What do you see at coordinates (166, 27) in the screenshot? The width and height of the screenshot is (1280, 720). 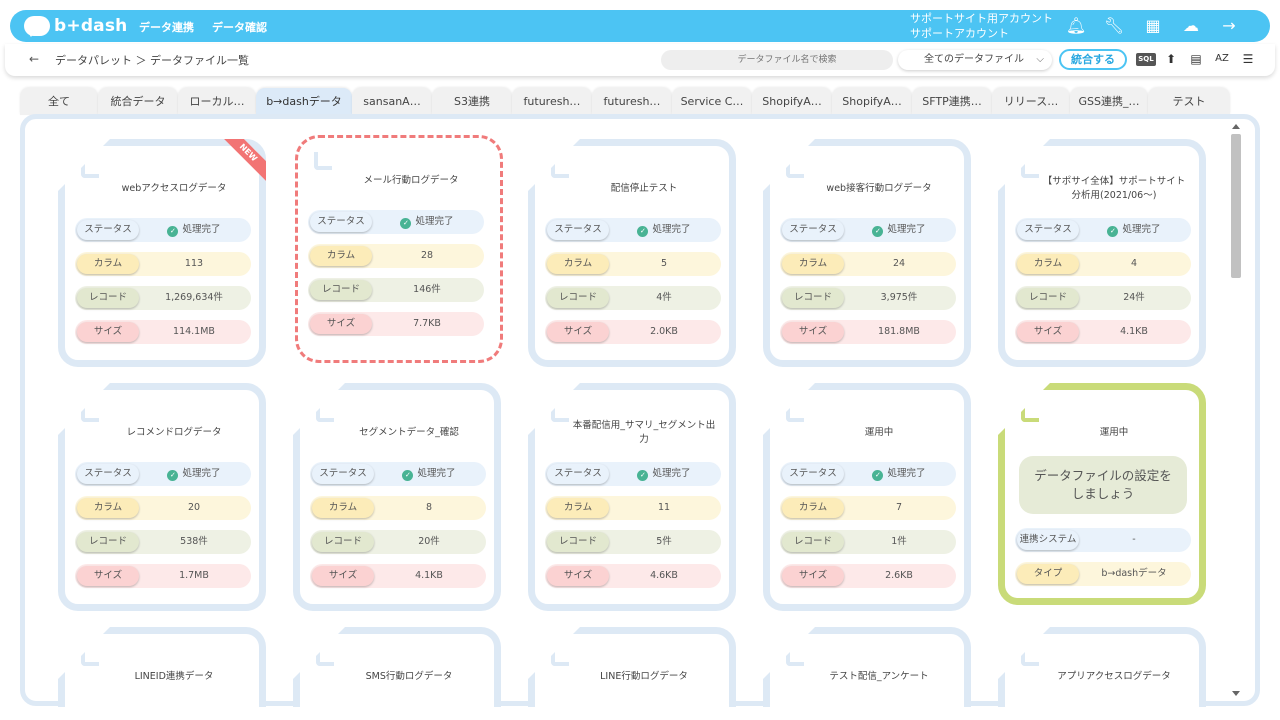 I see `nav-data-integration: データ連携` at bounding box center [166, 27].